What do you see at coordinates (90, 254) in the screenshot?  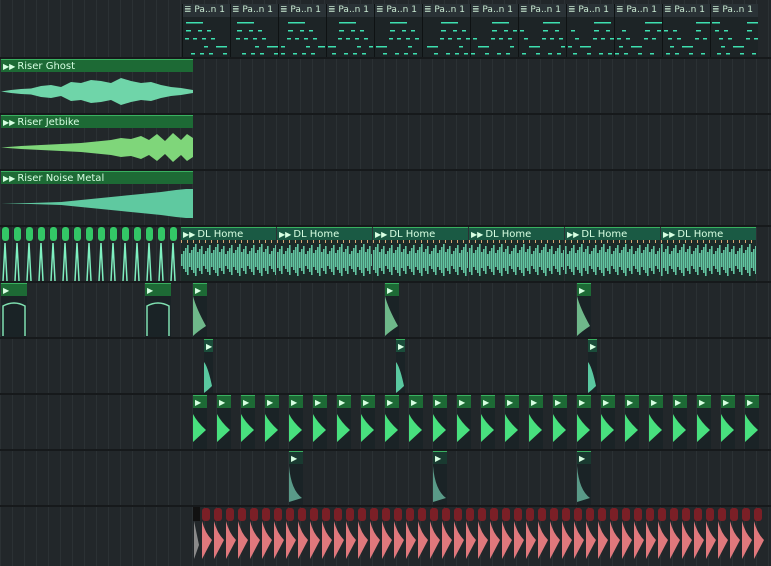 I see `kick-pulse-clip` at bounding box center [90, 254].